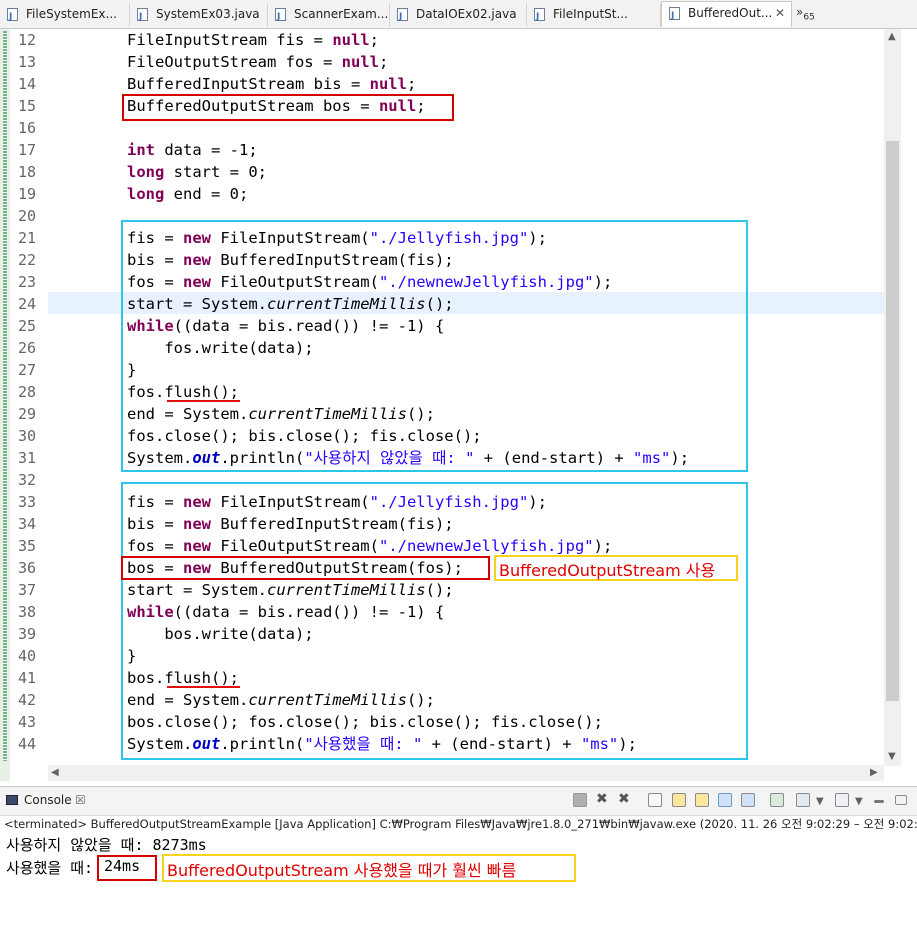 This screenshot has width=917, height=935. Describe the element at coordinates (458, 801) in the screenshot. I see `console-header: Console ☒ ✖ ✖ ▼ ▼` at that location.